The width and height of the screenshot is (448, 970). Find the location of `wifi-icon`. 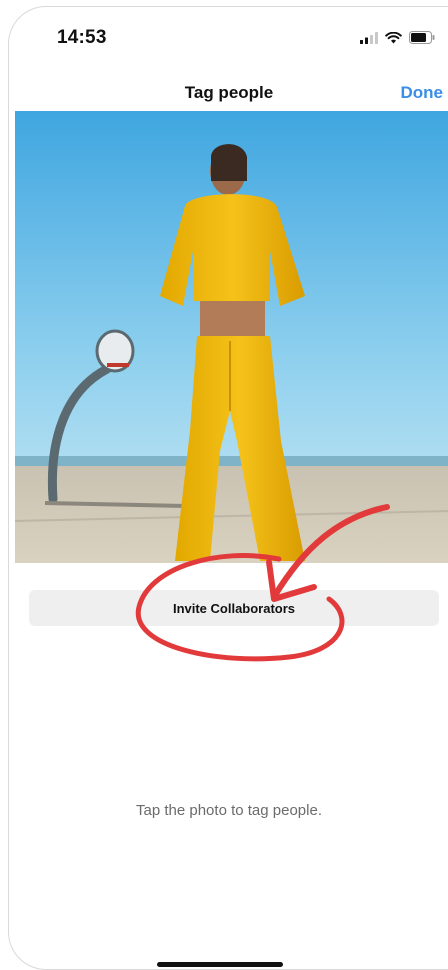

wifi-icon is located at coordinates (393, 40).